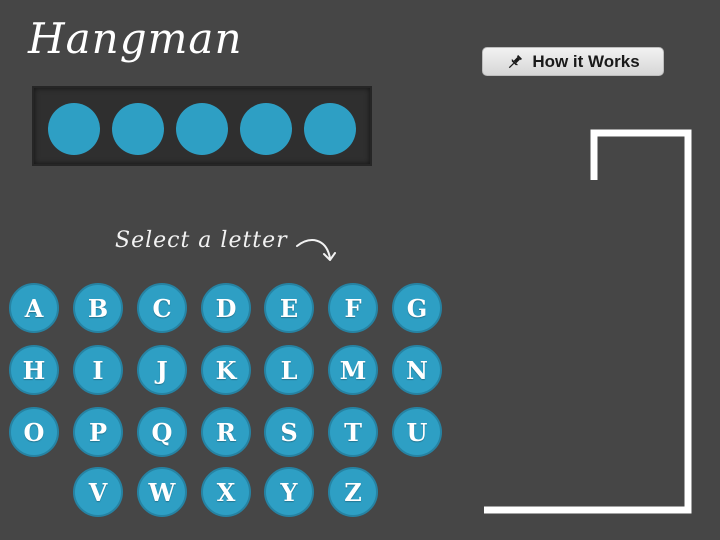 The image size is (720, 540). Describe the element at coordinates (226, 370) in the screenshot. I see `letter-key-k: K` at that location.